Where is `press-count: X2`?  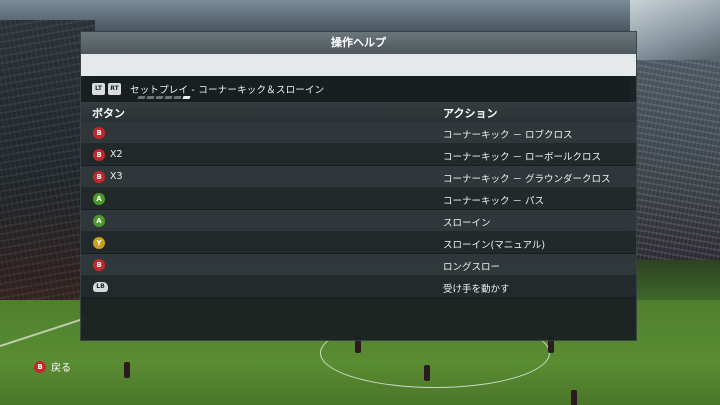 press-count: X2 is located at coordinates (116, 154).